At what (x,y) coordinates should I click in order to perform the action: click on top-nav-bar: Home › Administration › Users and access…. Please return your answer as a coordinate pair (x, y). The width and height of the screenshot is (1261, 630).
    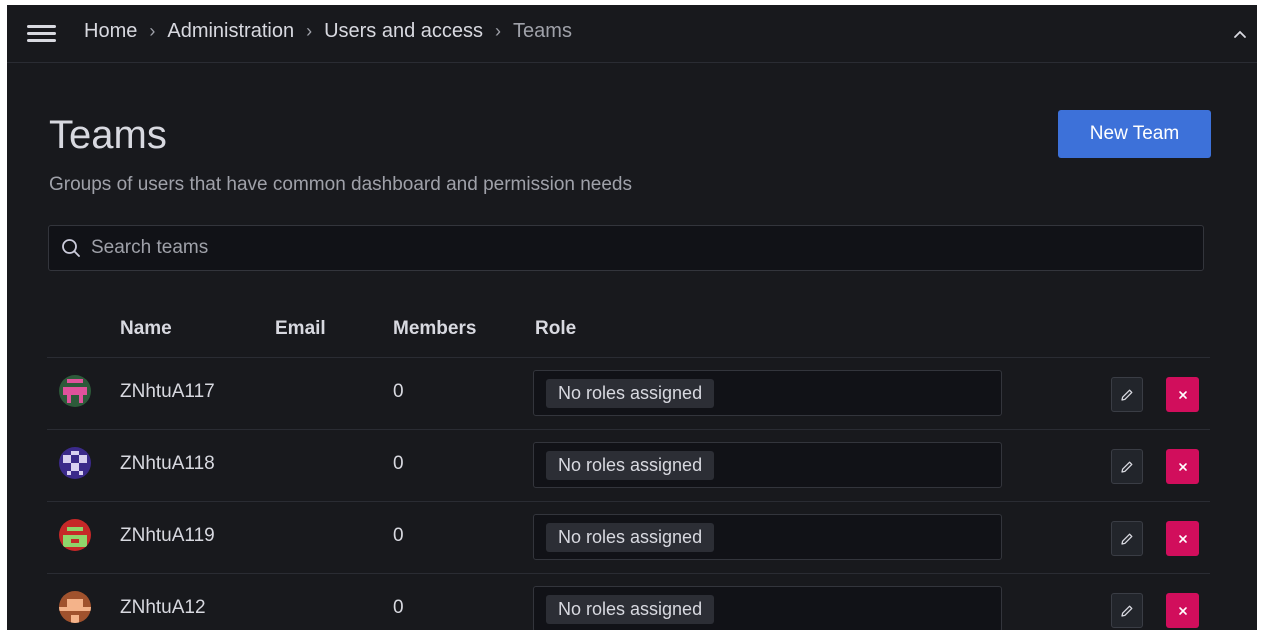
    Looking at the image, I should click on (632, 34).